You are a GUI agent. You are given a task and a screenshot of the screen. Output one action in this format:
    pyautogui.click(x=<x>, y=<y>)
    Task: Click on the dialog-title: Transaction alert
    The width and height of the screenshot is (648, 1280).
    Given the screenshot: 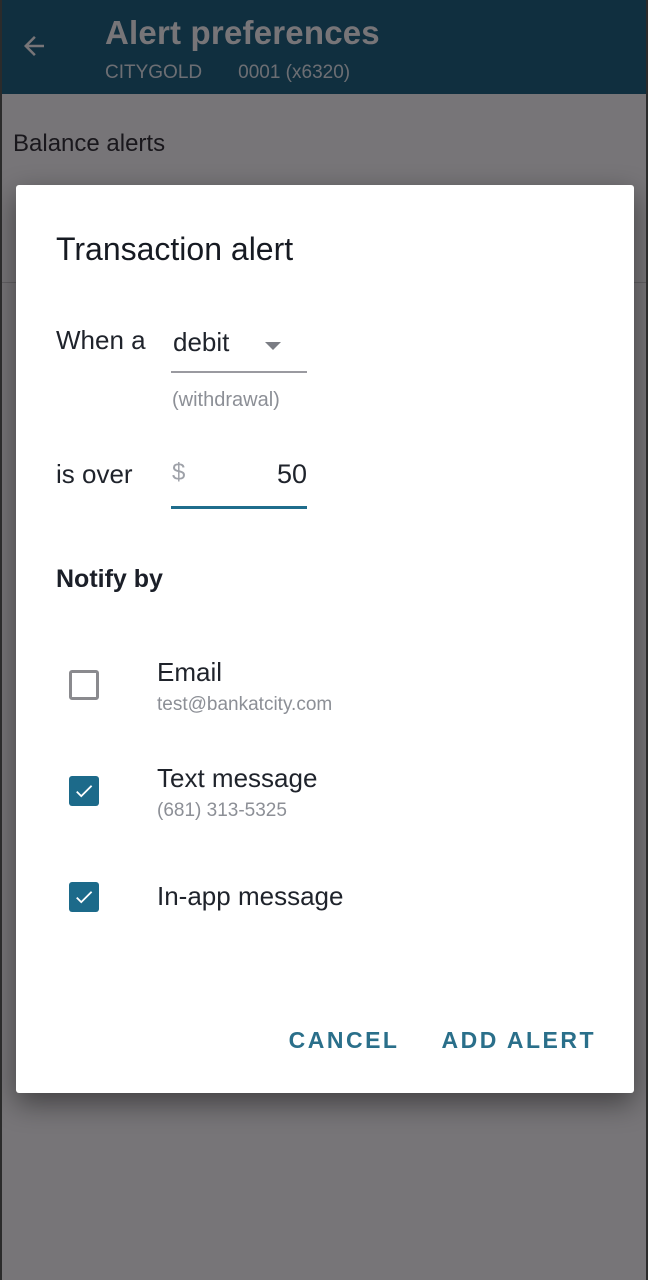 What is the action you would take?
    pyautogui.click(x=175, y=249)
    